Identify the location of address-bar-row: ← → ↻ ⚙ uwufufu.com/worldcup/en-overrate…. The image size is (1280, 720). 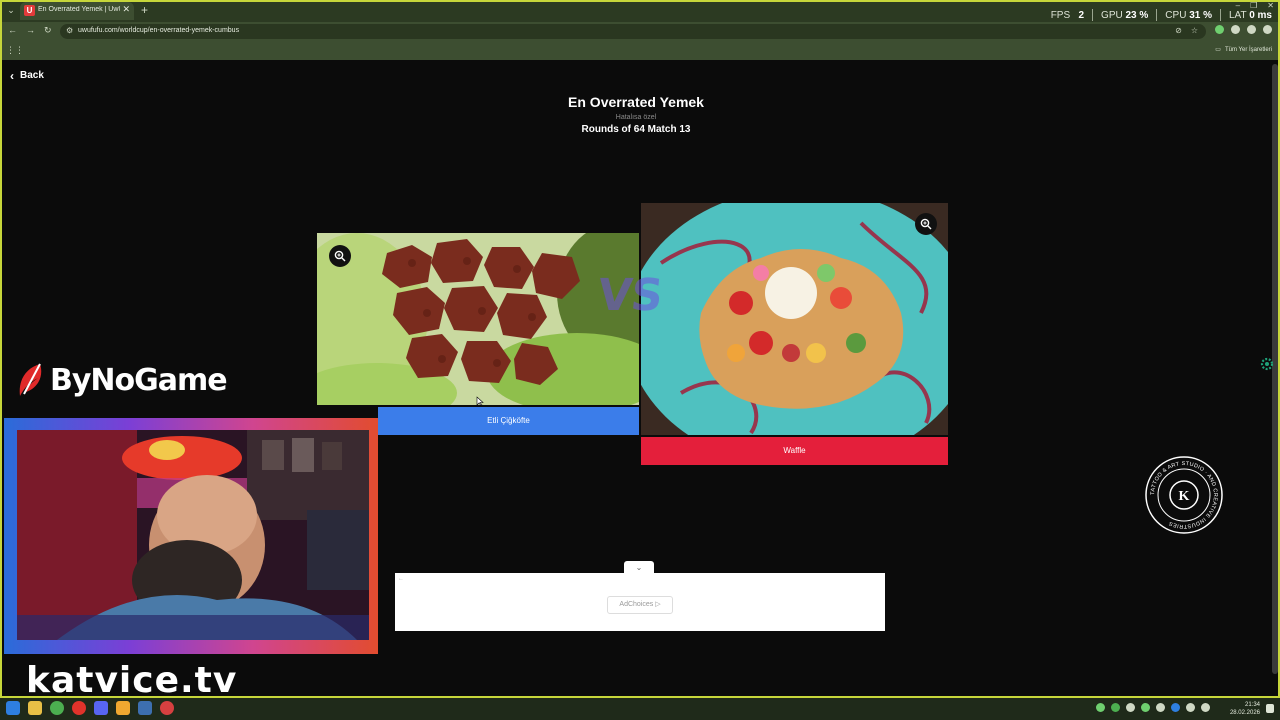
(640, 31).